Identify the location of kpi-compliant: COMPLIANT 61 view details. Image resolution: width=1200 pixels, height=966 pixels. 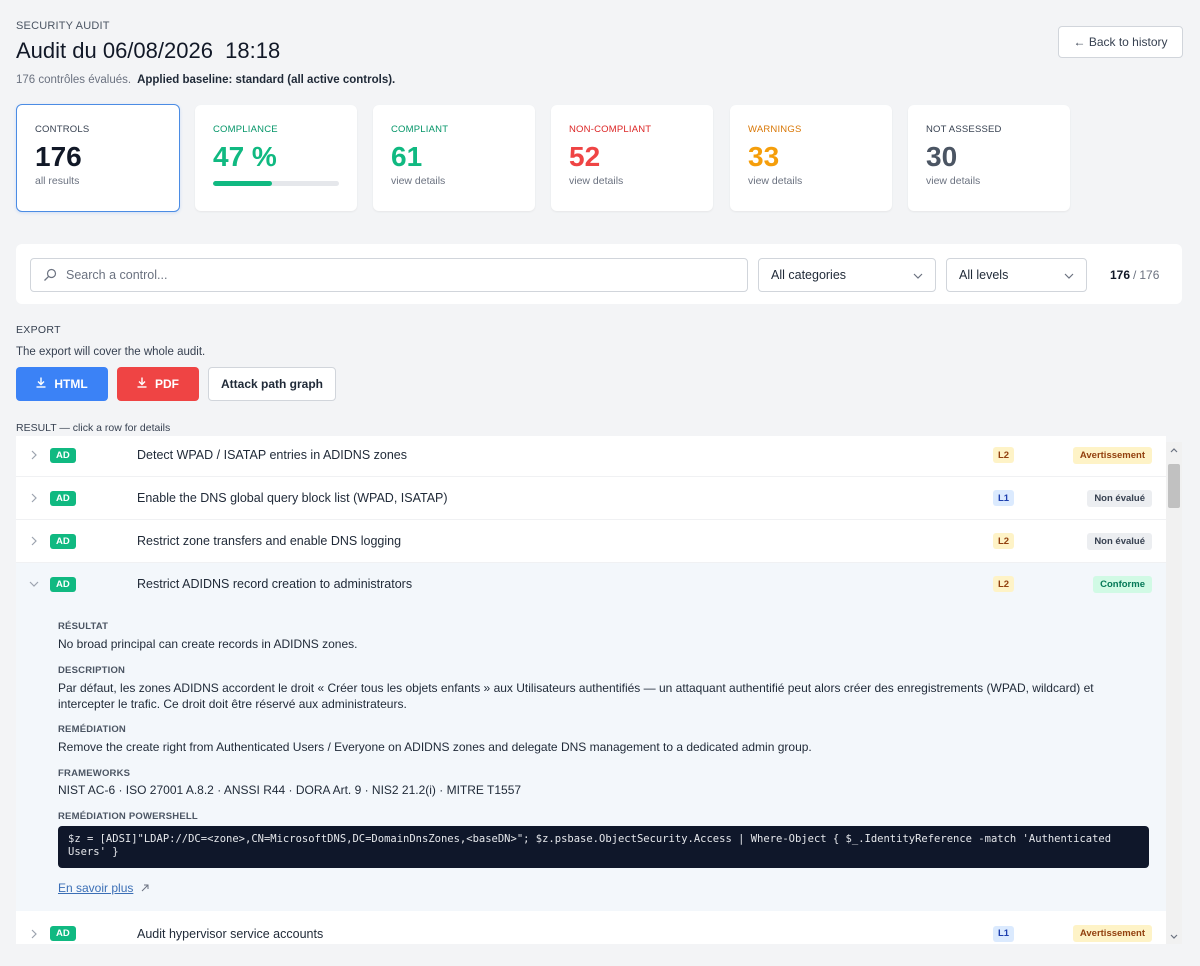
(454, 158).